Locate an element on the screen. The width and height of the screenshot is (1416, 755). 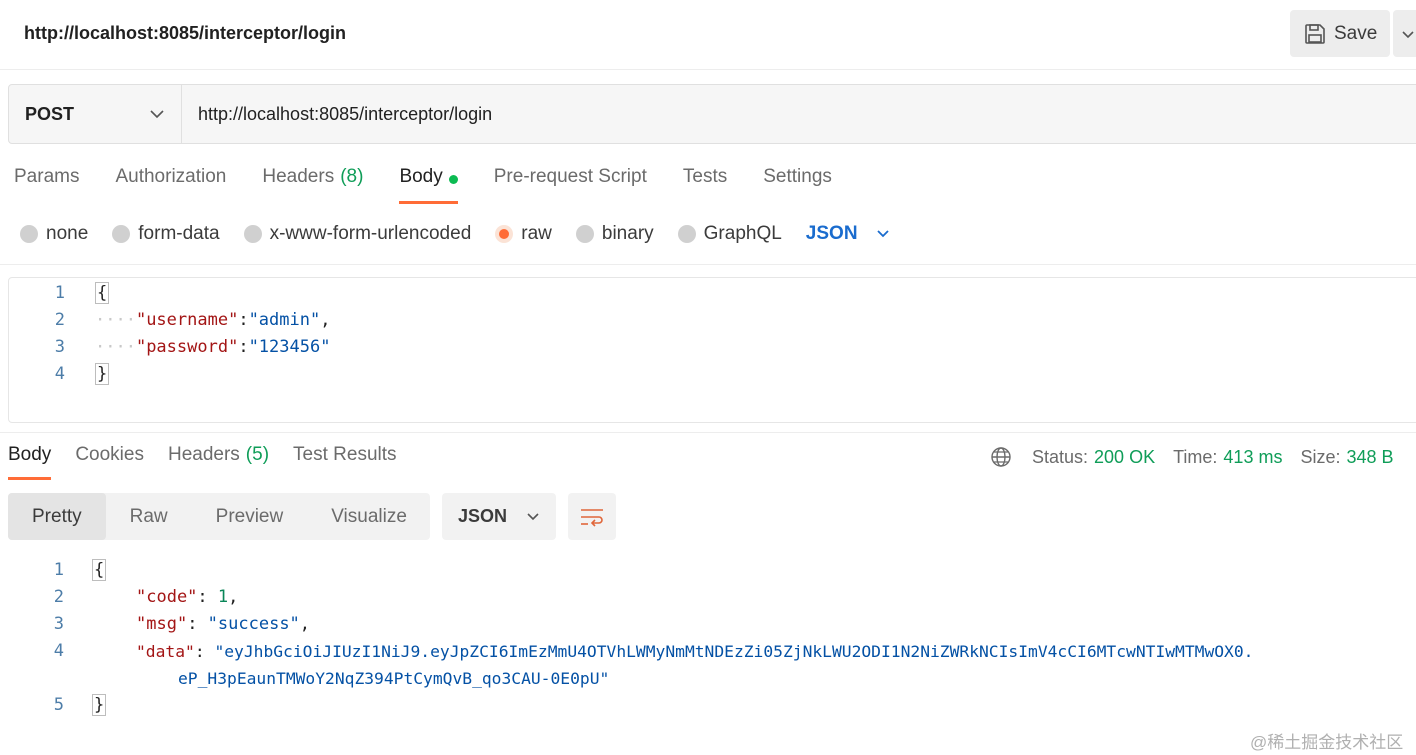
url-input: http://localhost:8085/interceptor/login is located at coordinates (799, 114).